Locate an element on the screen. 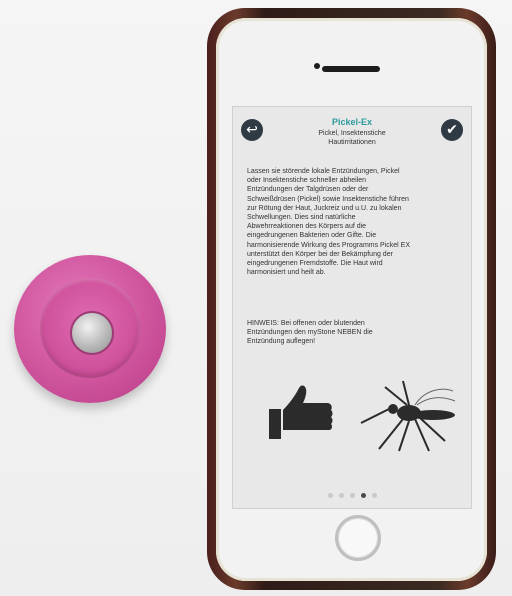 The image size is (512, 596). thumbs-up-icon is located at coordinates (301, 412).